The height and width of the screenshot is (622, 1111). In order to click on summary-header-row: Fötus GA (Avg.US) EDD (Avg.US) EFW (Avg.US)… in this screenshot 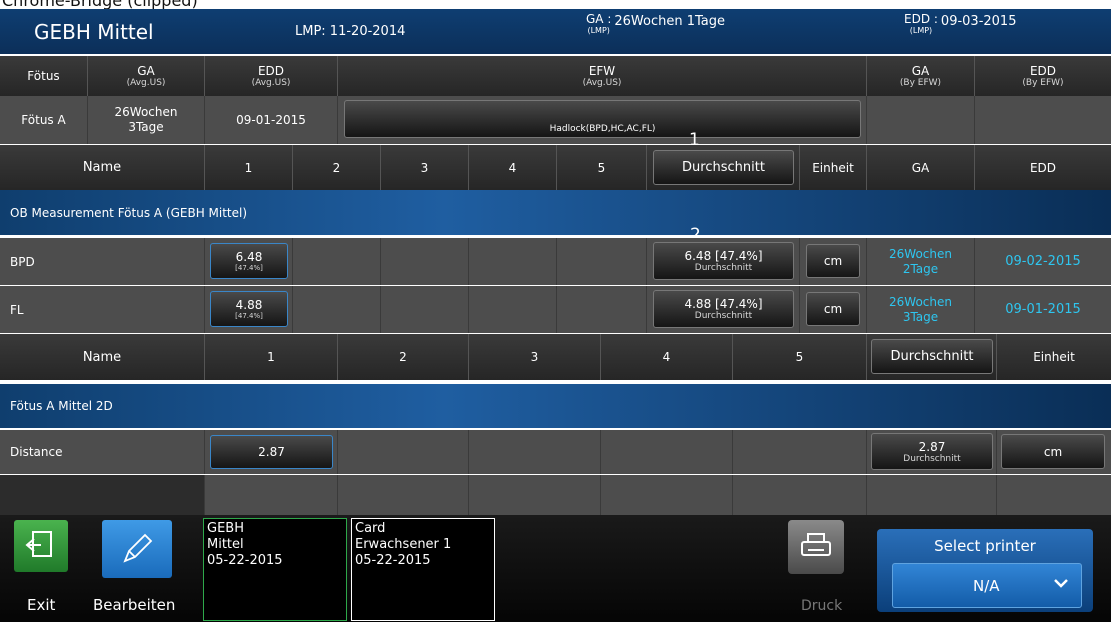, I will do `click(555, 76)`.